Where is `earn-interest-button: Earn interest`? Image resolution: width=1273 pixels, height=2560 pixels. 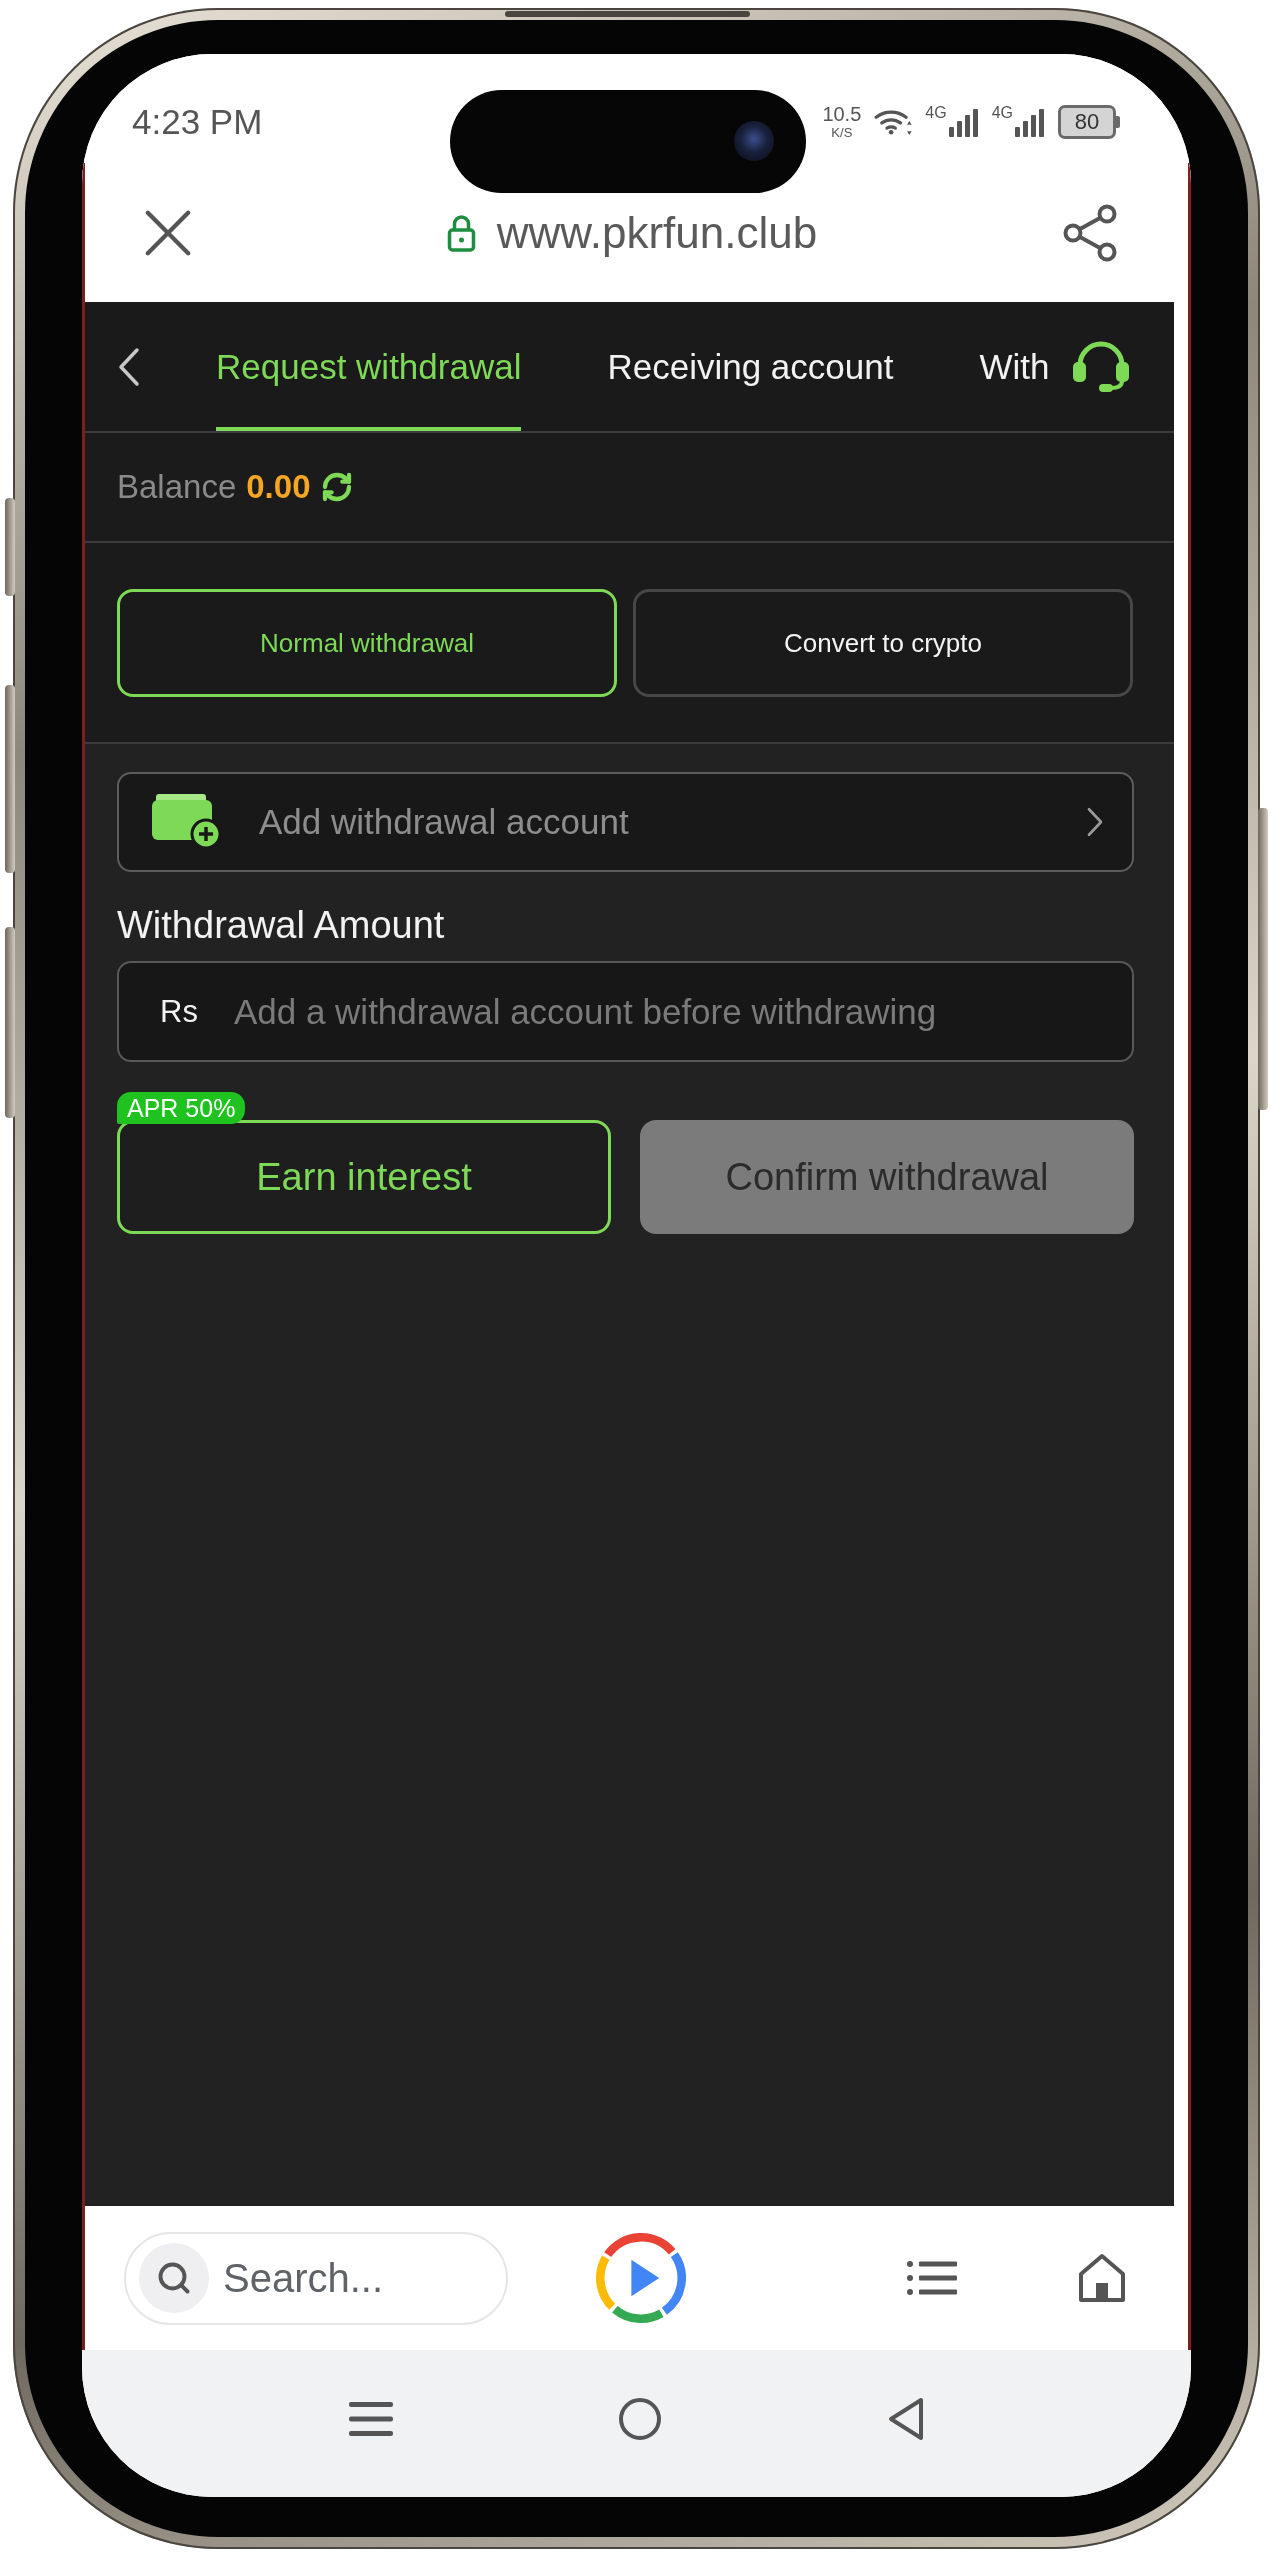
earn-interest-button: Earn interest is located at coordinates (364, 1177).